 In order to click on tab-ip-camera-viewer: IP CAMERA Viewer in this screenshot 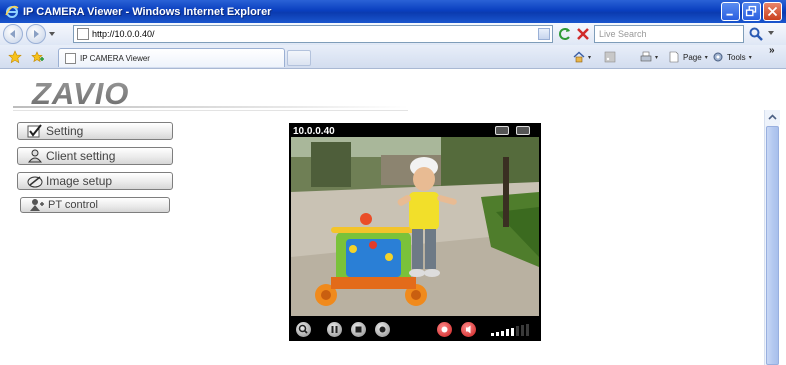, I will do `click(171, 57)`.